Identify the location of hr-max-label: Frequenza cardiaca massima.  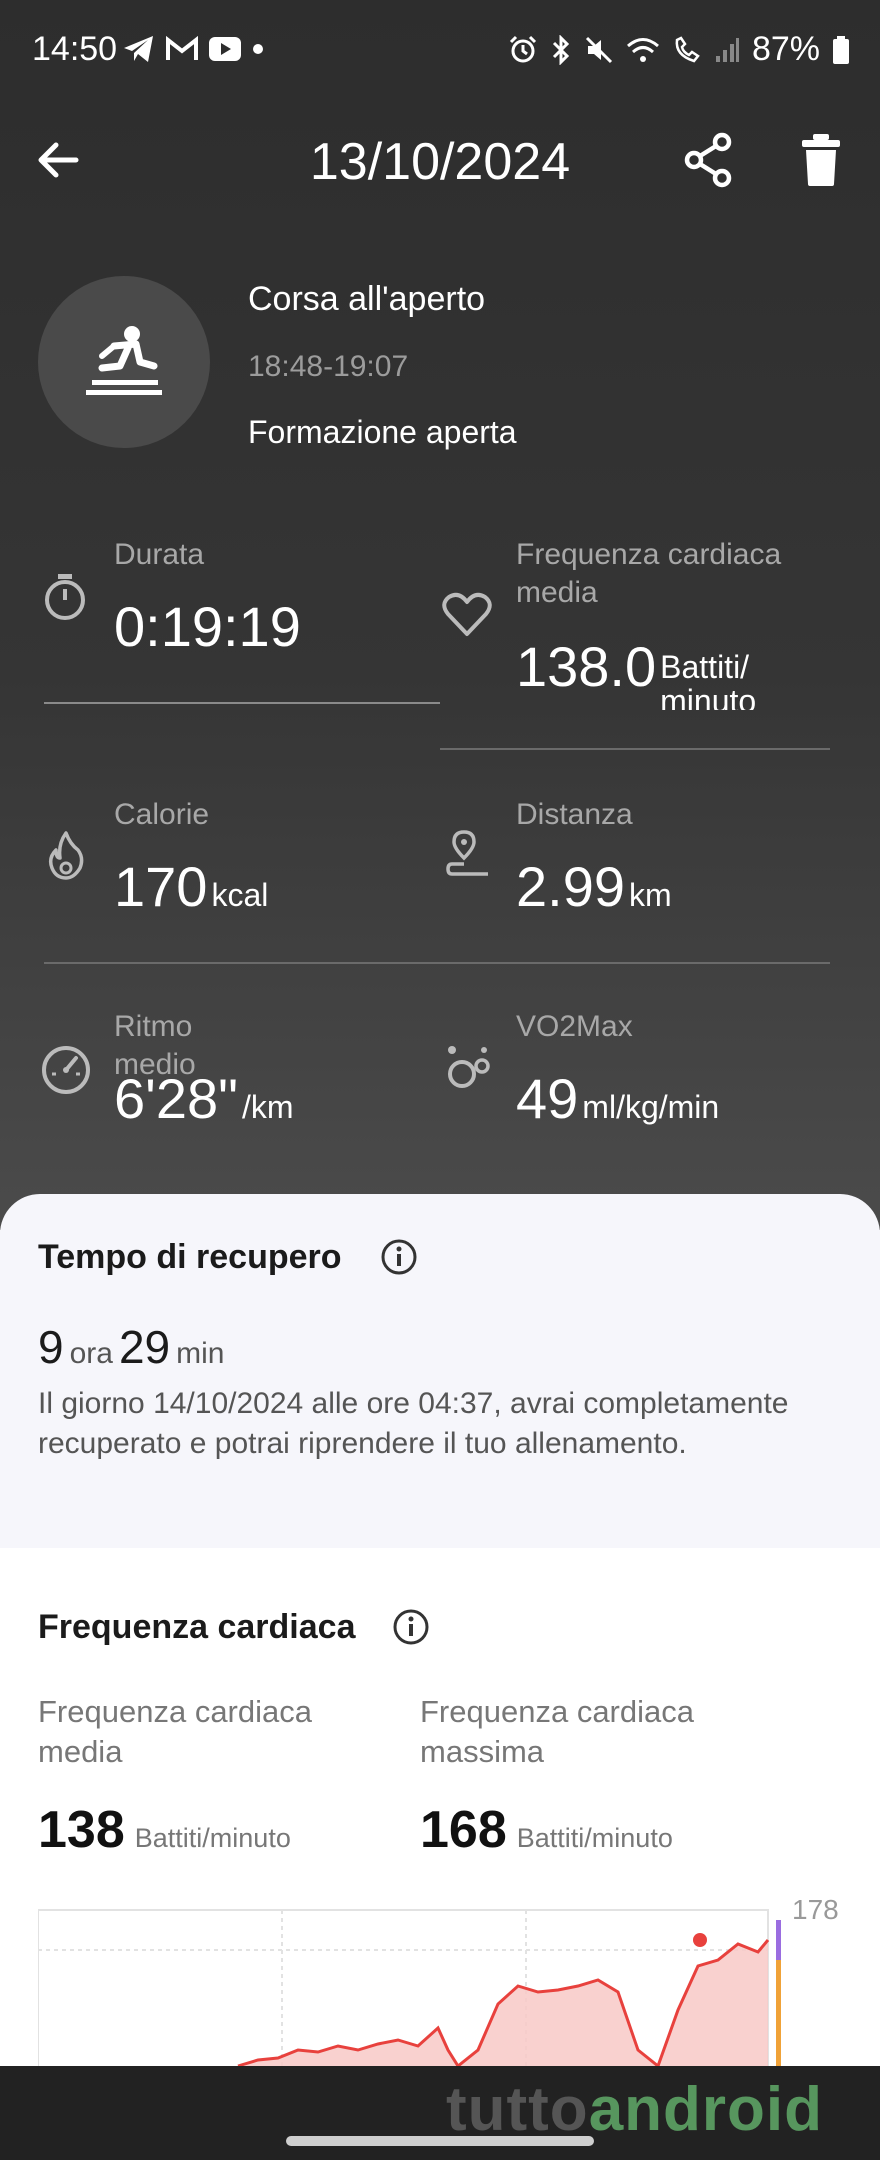
(557, 1731).